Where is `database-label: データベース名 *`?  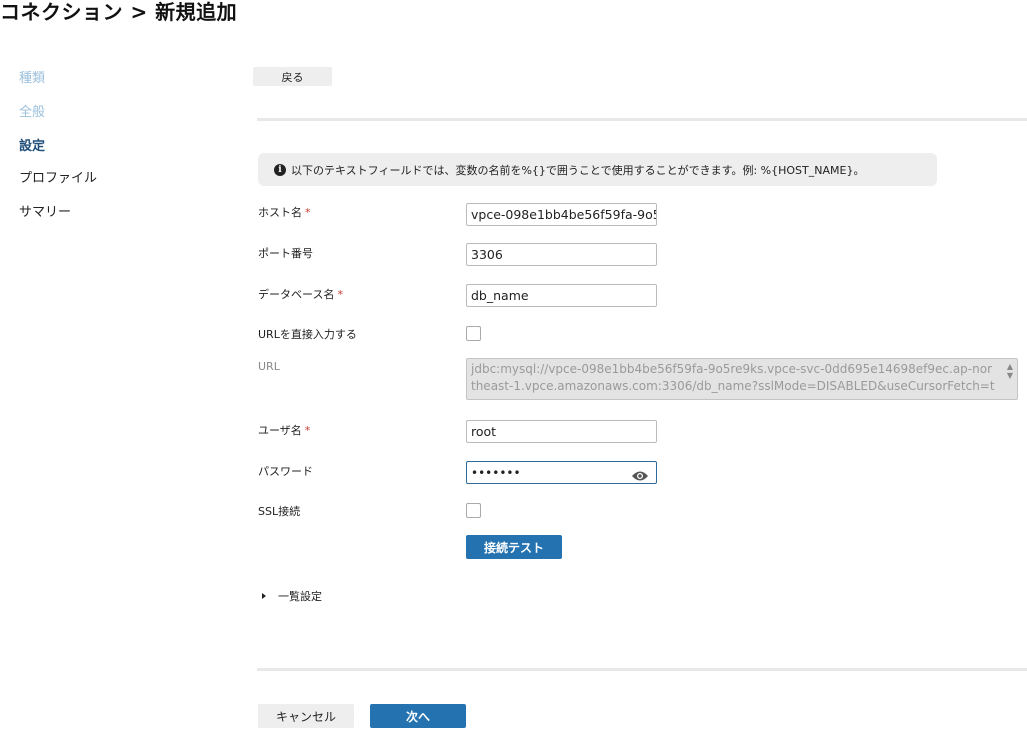 database-label: データベース名 * is located at coordinates (300, 294).